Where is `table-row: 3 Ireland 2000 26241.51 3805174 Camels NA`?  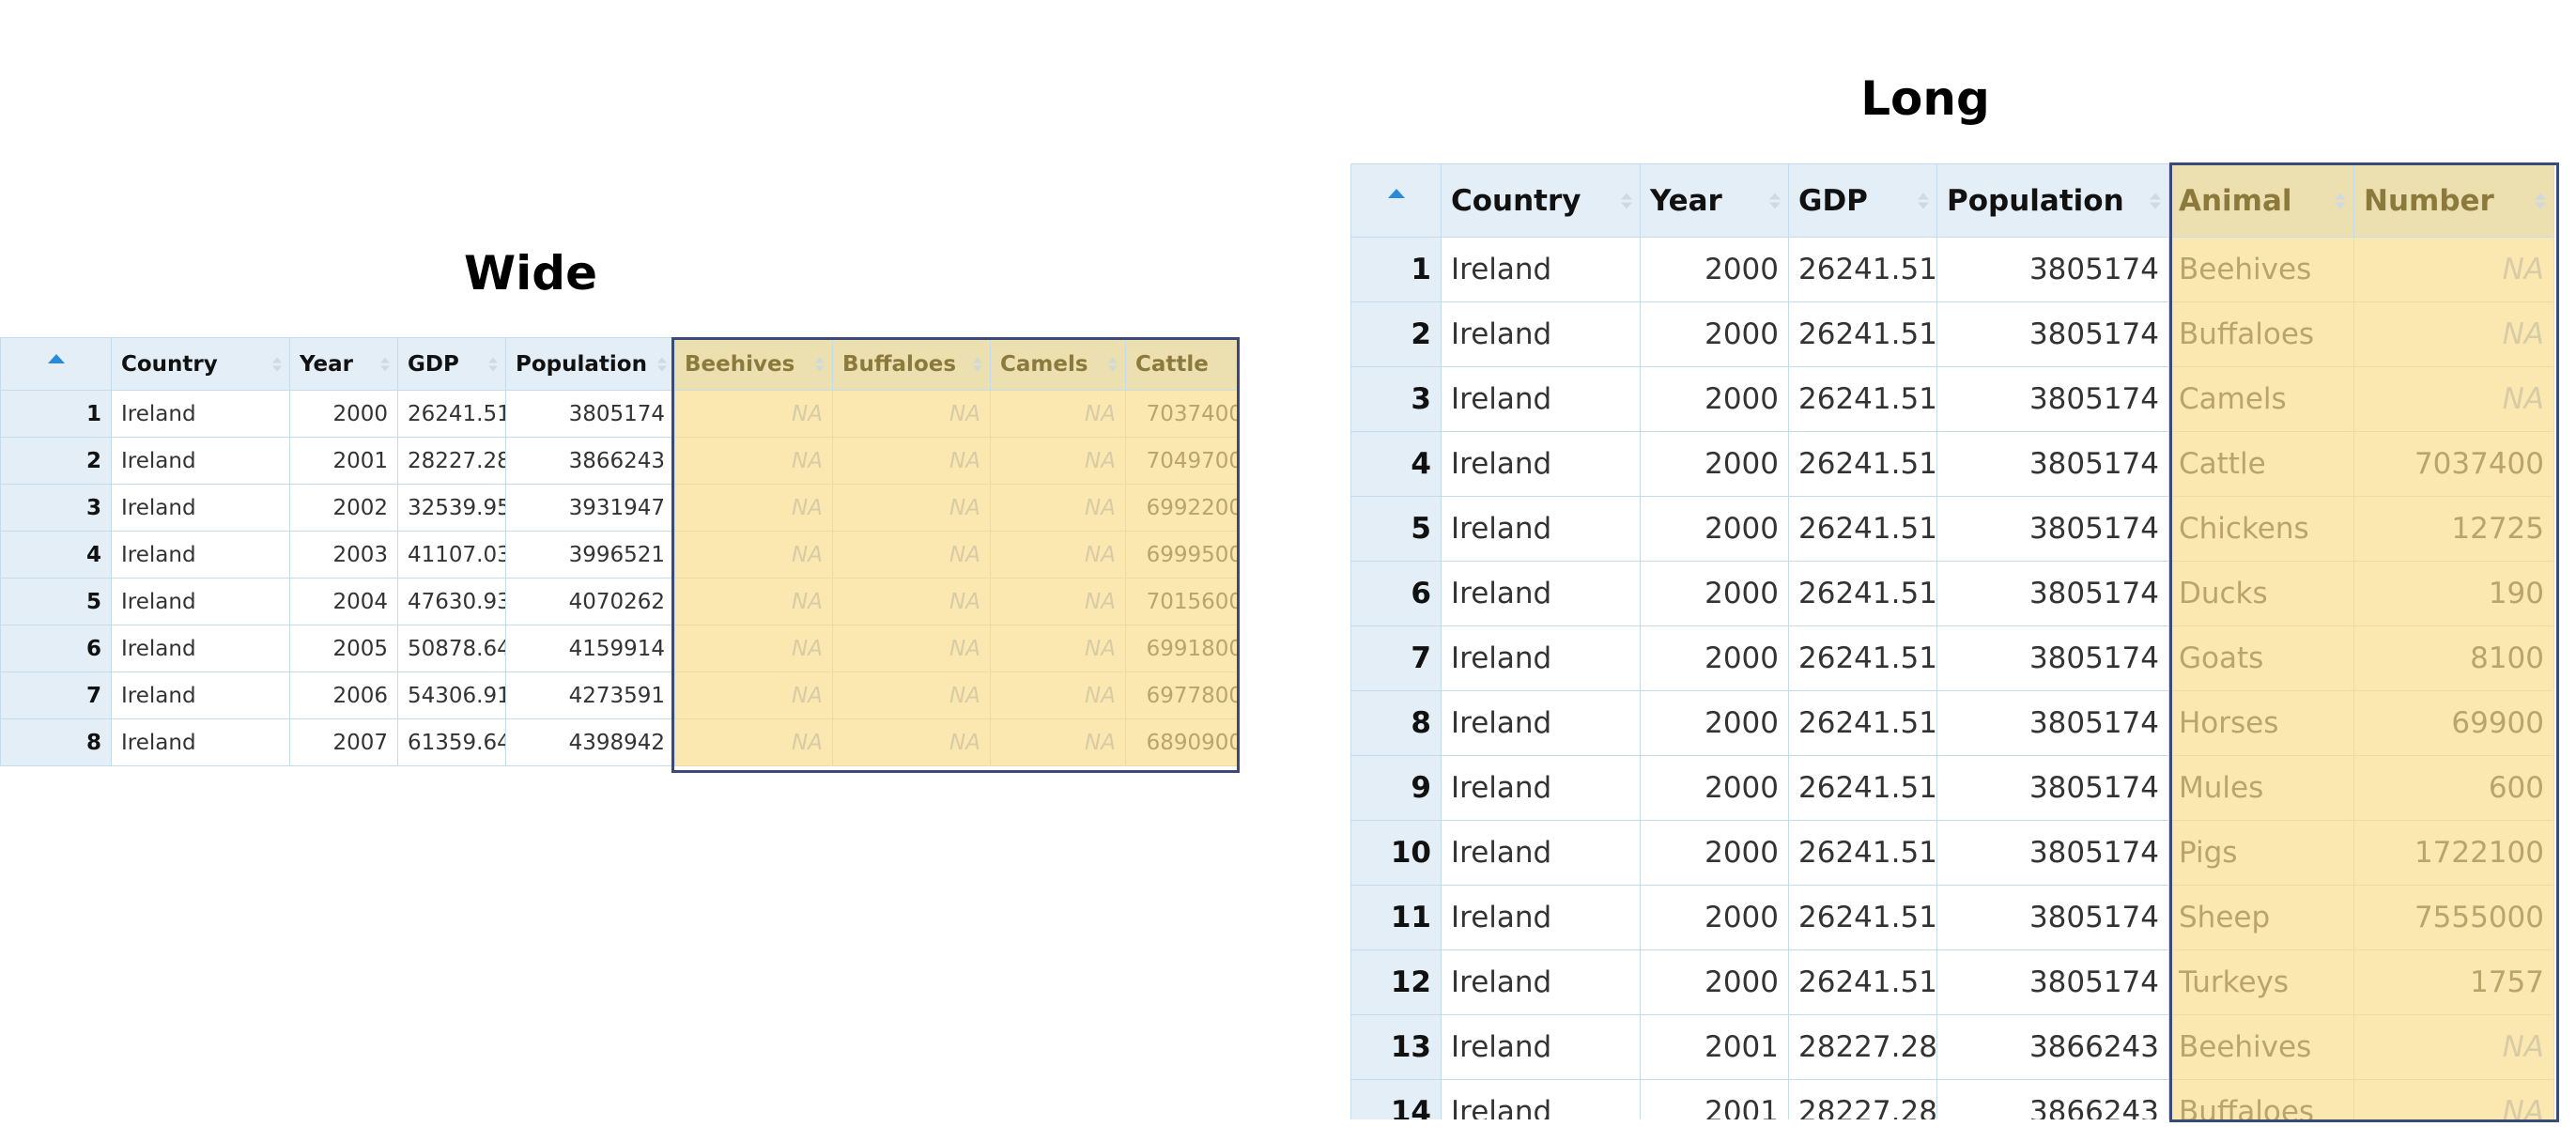
table-row: 3 Ireland 2000 26241.51 3805174 Camels NA is located at coordinates (1952, 399).